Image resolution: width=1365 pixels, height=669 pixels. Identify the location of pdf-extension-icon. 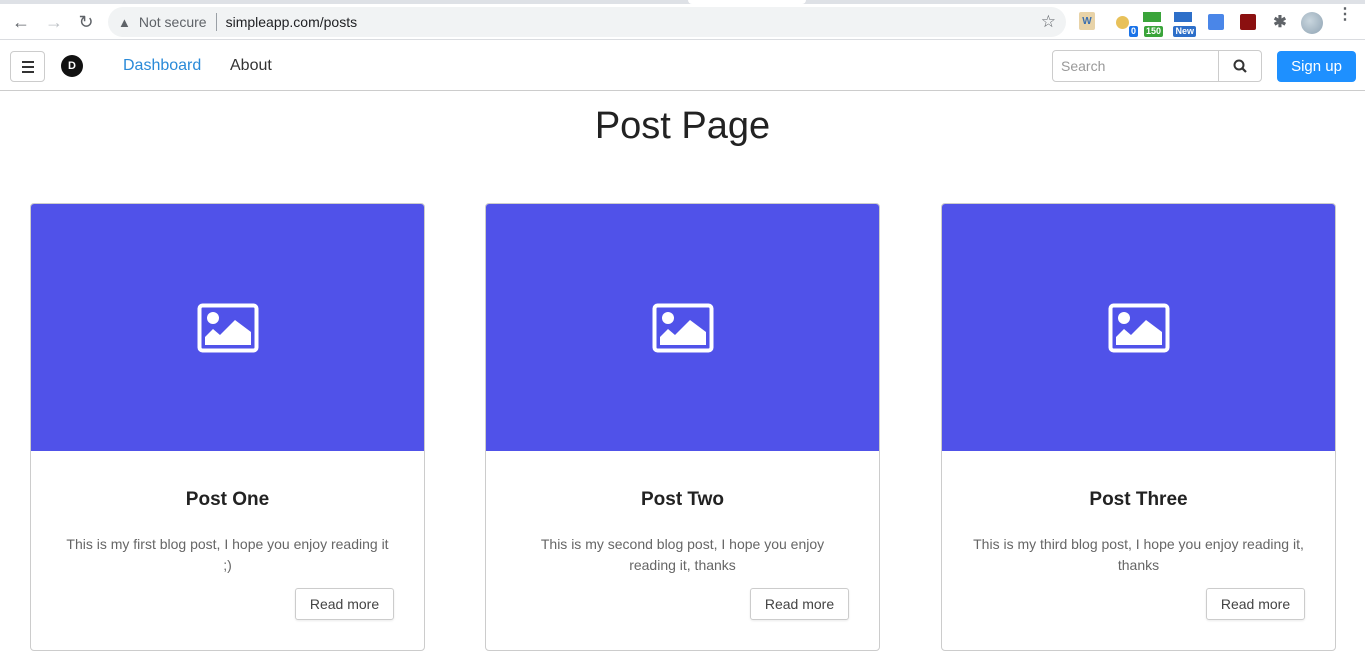
(1248, 22).